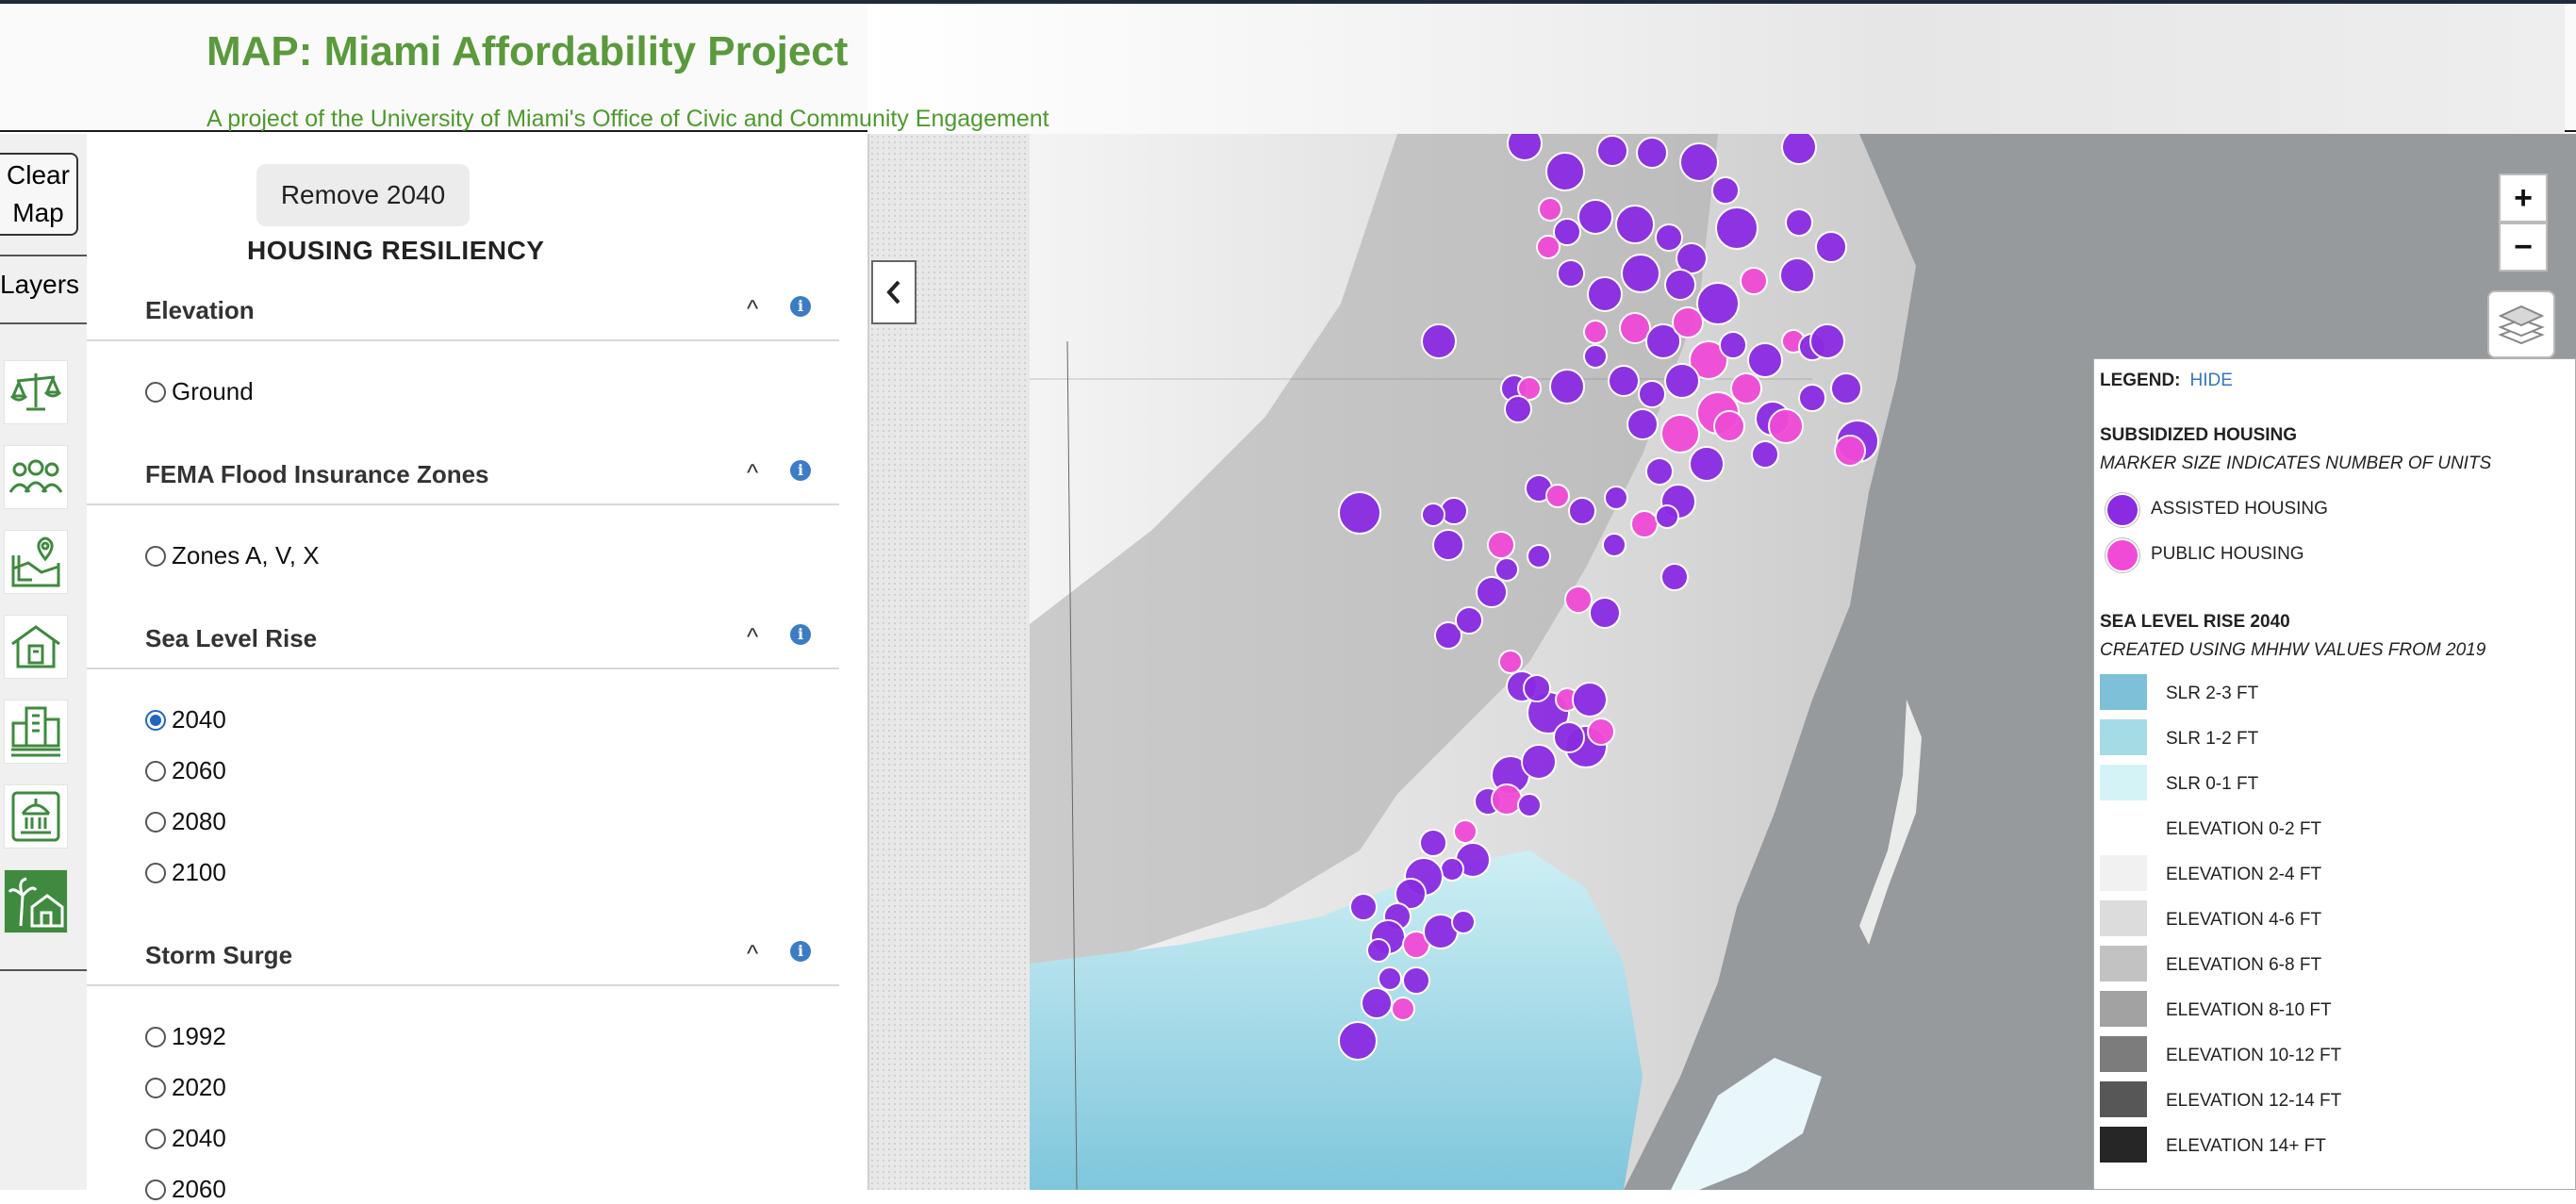 Image resolution: width=2576 pixels, height=1204 pixels. I want to click on palm-house-icon, so click(36, 901).